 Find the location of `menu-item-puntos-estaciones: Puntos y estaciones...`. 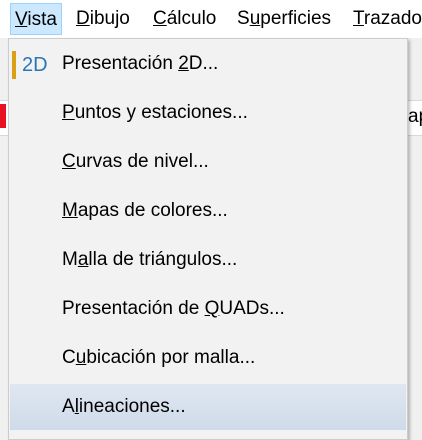

menu-item-puntos-estaciones: Puntos y estaciones... is located at coordinates (208, 113).